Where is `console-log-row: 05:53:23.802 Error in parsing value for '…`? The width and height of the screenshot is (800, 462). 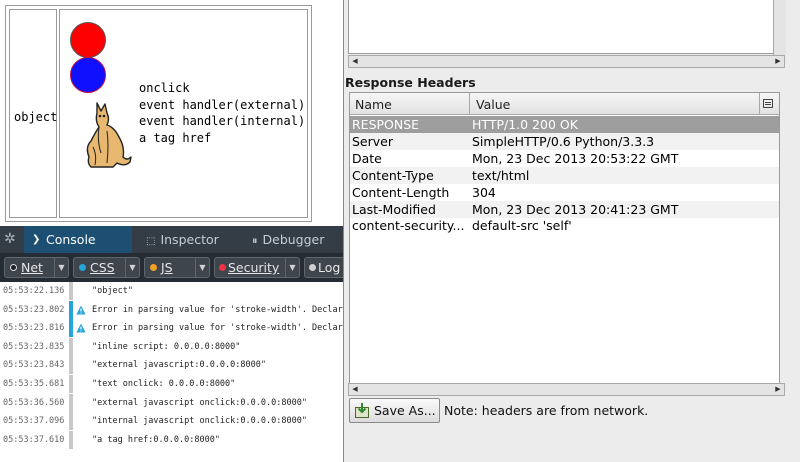 console-log-row: 05:53:23.802 Error in parsing value for '… is located at coordinates (171, 309).